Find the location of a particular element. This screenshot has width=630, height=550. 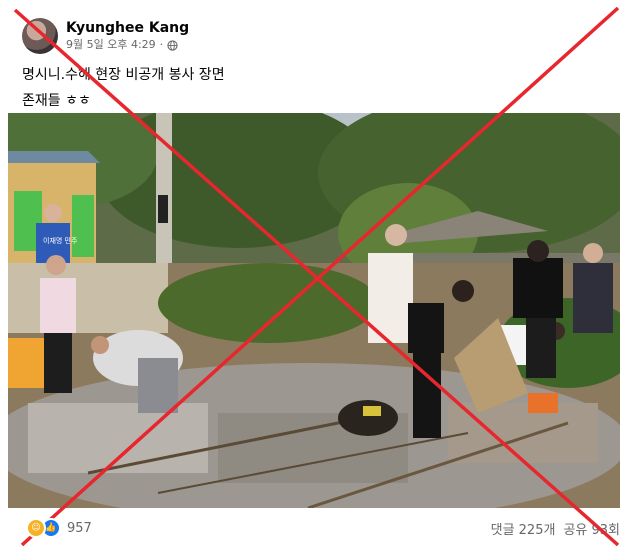

author-name: Kyunghee Kang is located at coordinates (127, 28).